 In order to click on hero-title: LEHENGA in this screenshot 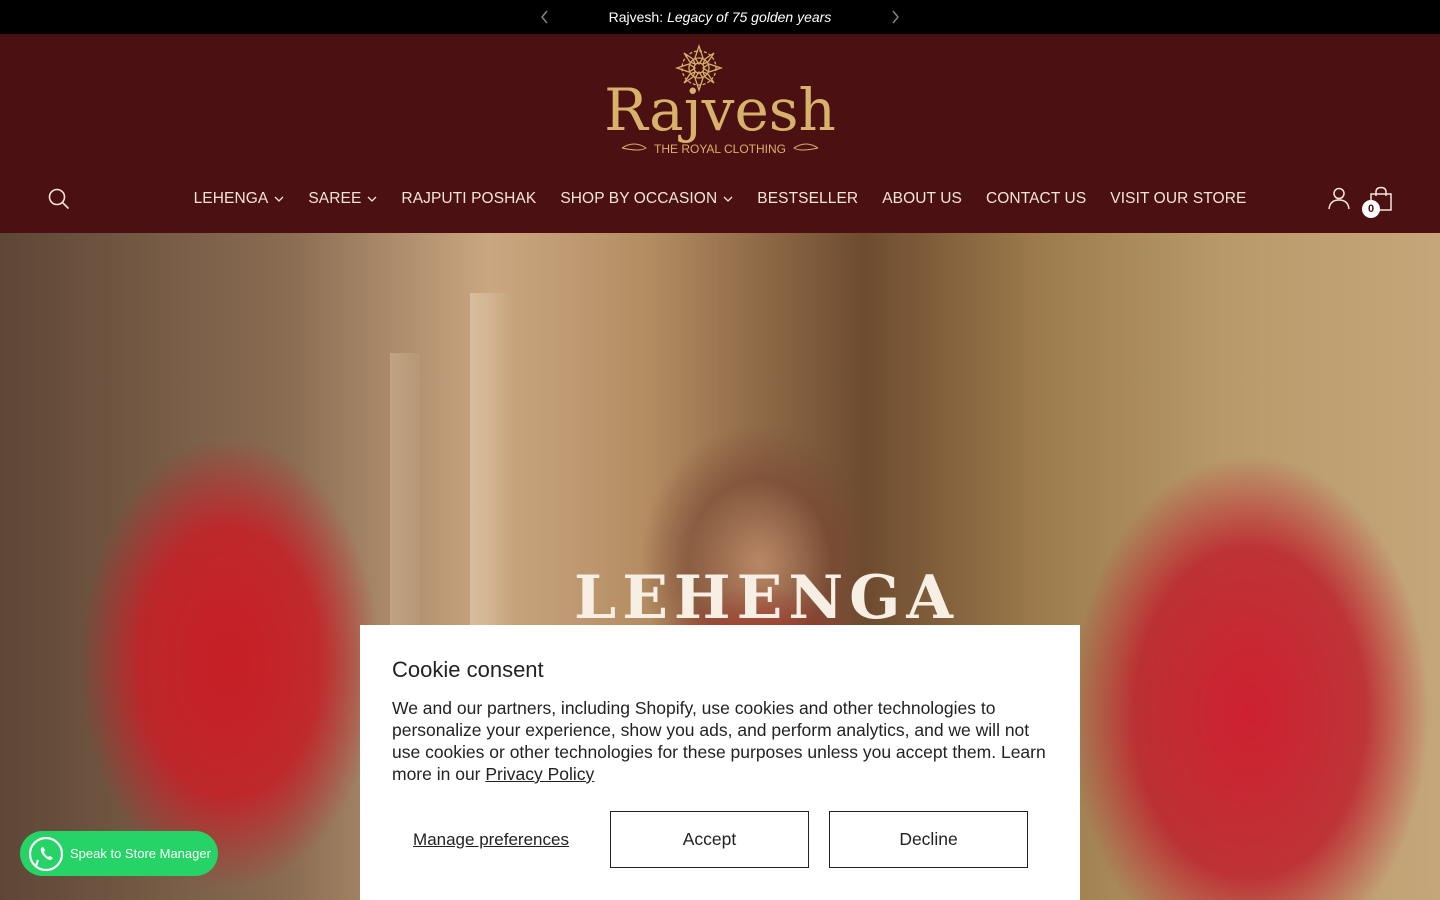, I will do `click(766, 598)`.